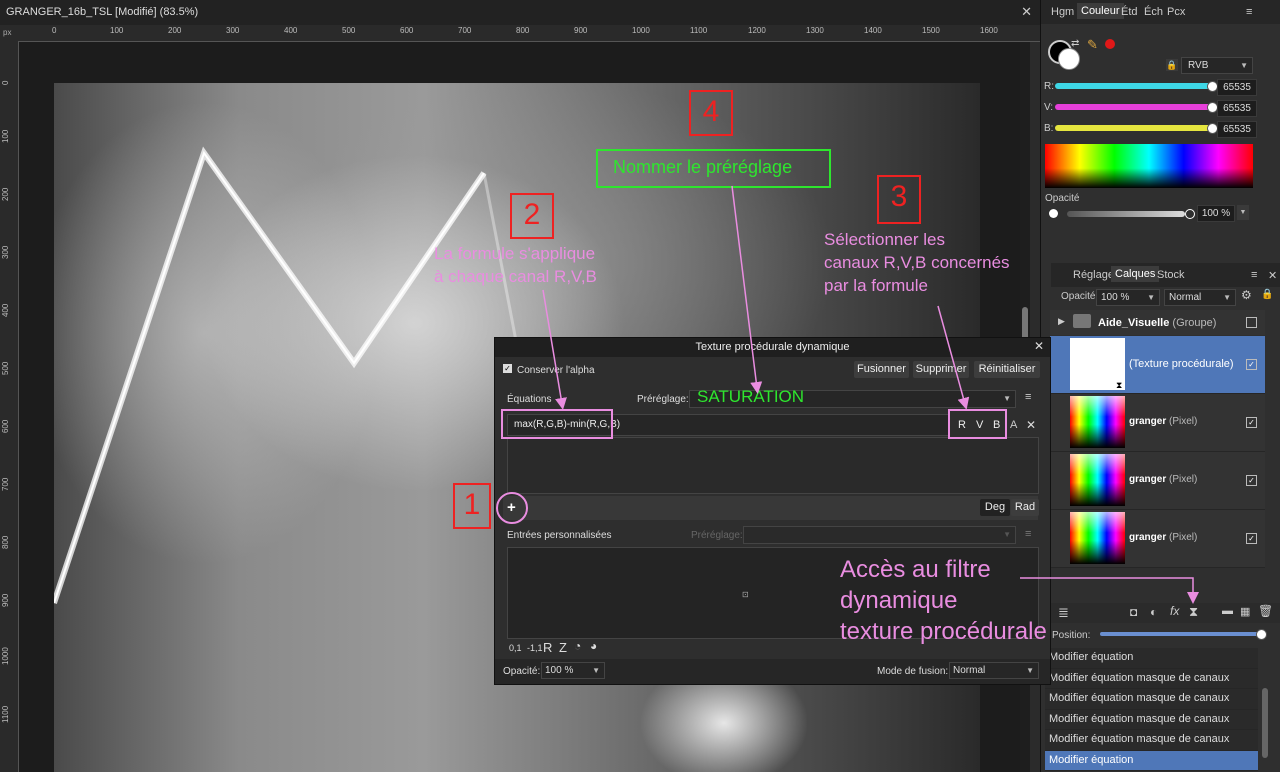  I want to click on live-filter-icon: ⧗, so click(1193, 612).